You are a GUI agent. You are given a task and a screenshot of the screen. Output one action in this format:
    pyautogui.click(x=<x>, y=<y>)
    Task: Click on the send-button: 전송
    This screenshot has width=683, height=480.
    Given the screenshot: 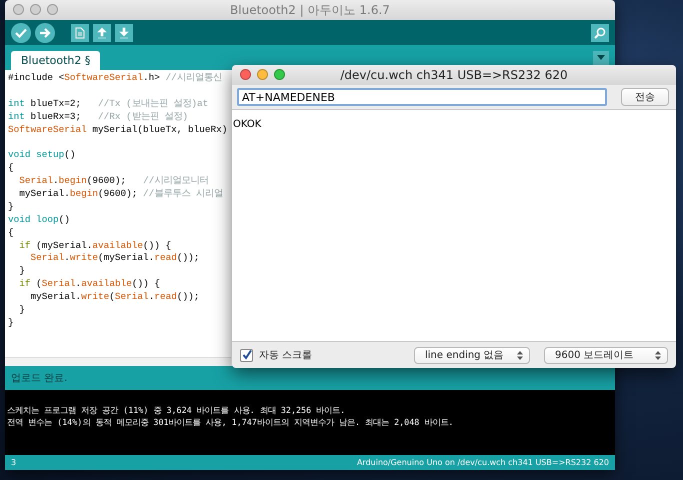 What is the action you would take?
    pyautogui.click(x=645, y=97)
    